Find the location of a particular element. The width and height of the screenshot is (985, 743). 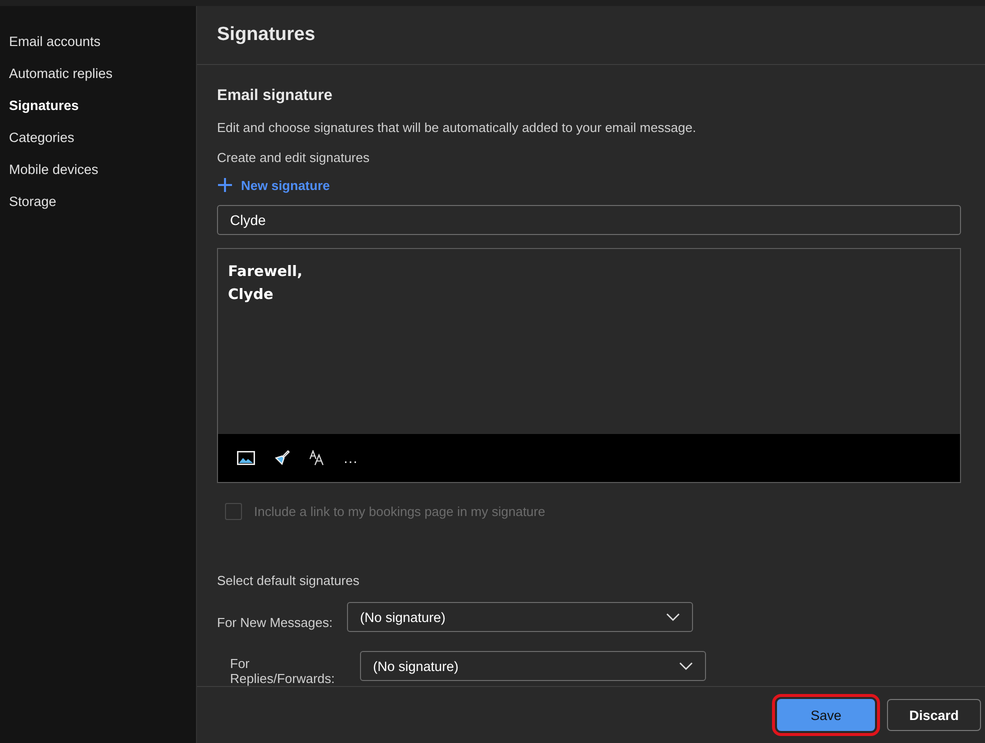

signature-text-line: Clyde is located at coordinates (251, 296).